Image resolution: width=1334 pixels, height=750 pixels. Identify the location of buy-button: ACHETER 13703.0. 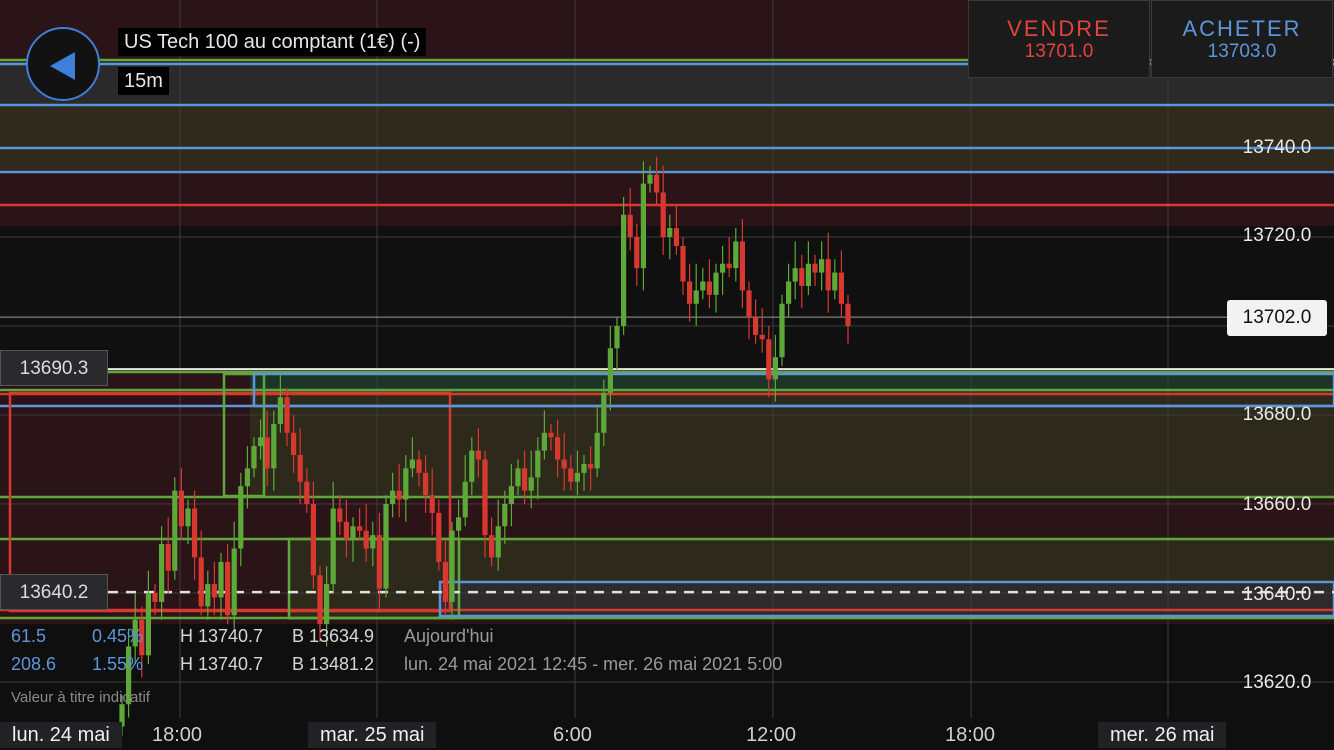
(1242, 39).